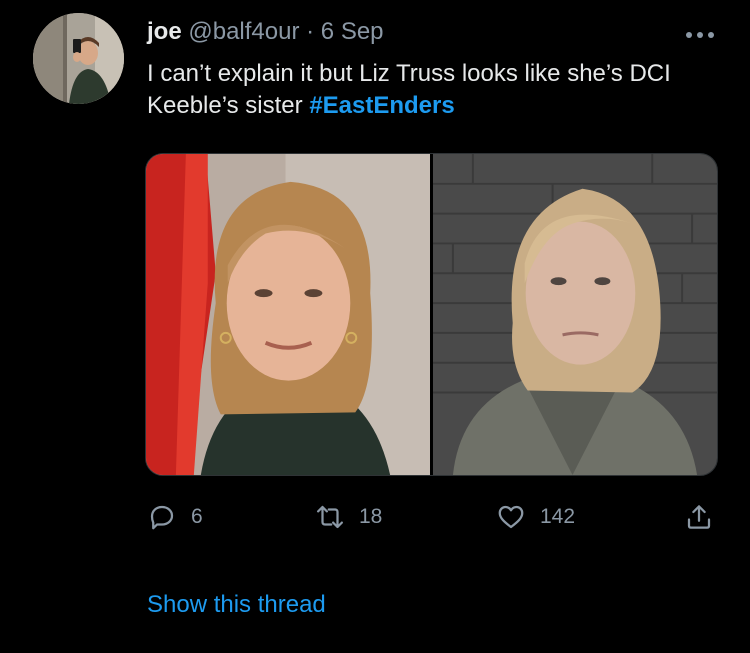 The height and width of the screenshot is (653, 750). Describe the element at coordinates (381, 105) in the screenshot. I see `hashtag-link: #EastEnders` at that location.